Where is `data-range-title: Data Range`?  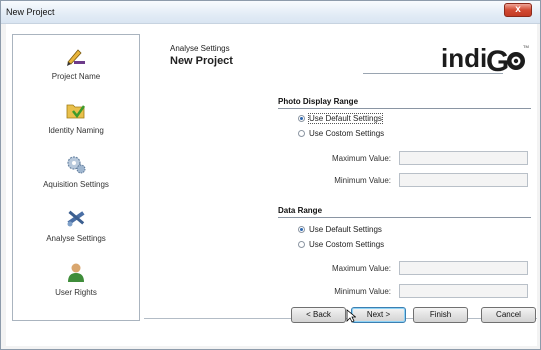
data-range-title: Data Range is located at coordinates (300, 210).